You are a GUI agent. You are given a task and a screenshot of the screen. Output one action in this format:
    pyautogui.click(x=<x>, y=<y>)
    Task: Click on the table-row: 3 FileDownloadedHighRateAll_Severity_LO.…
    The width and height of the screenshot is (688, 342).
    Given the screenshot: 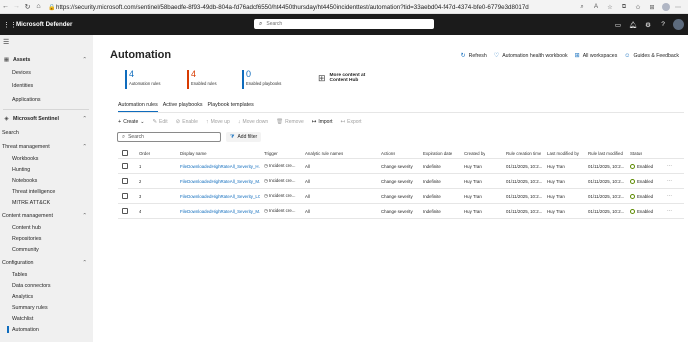 What is the action you would take?
    pyautogui.click(x=401, y=196)
    